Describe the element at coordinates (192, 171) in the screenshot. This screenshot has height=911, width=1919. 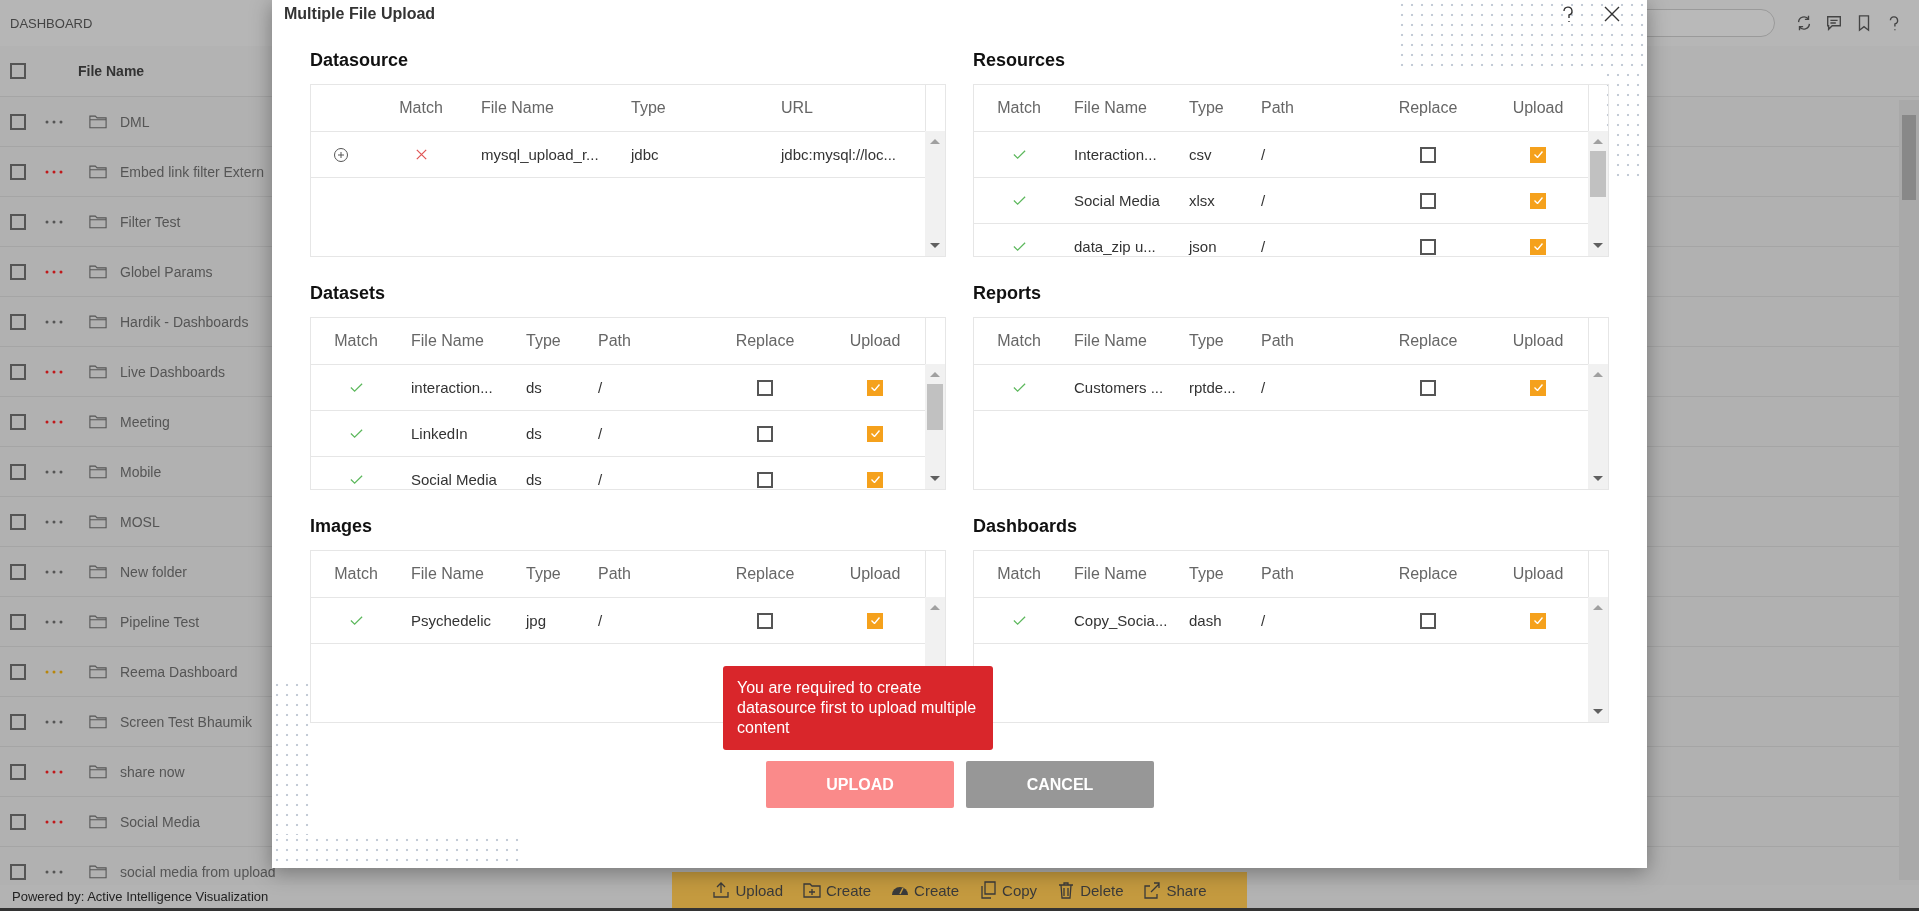
I see `file-name: Embed link filter Extern` at that location.